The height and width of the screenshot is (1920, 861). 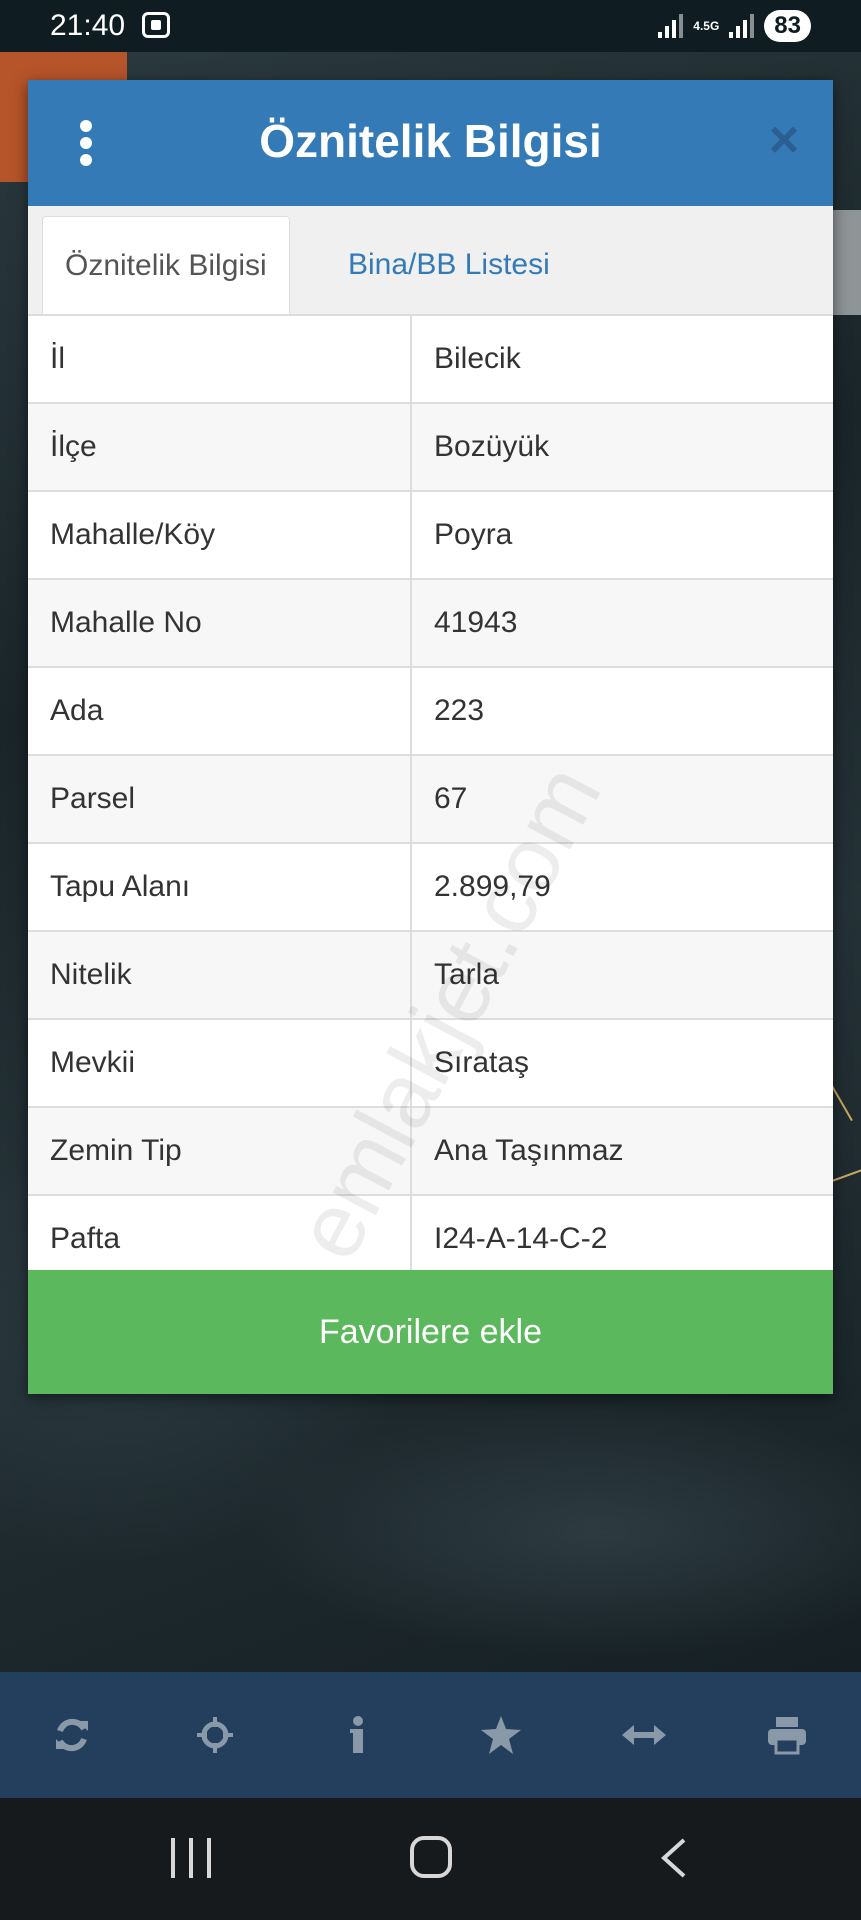 I want to click on row-value: 41943, so click(x=622, y=622).